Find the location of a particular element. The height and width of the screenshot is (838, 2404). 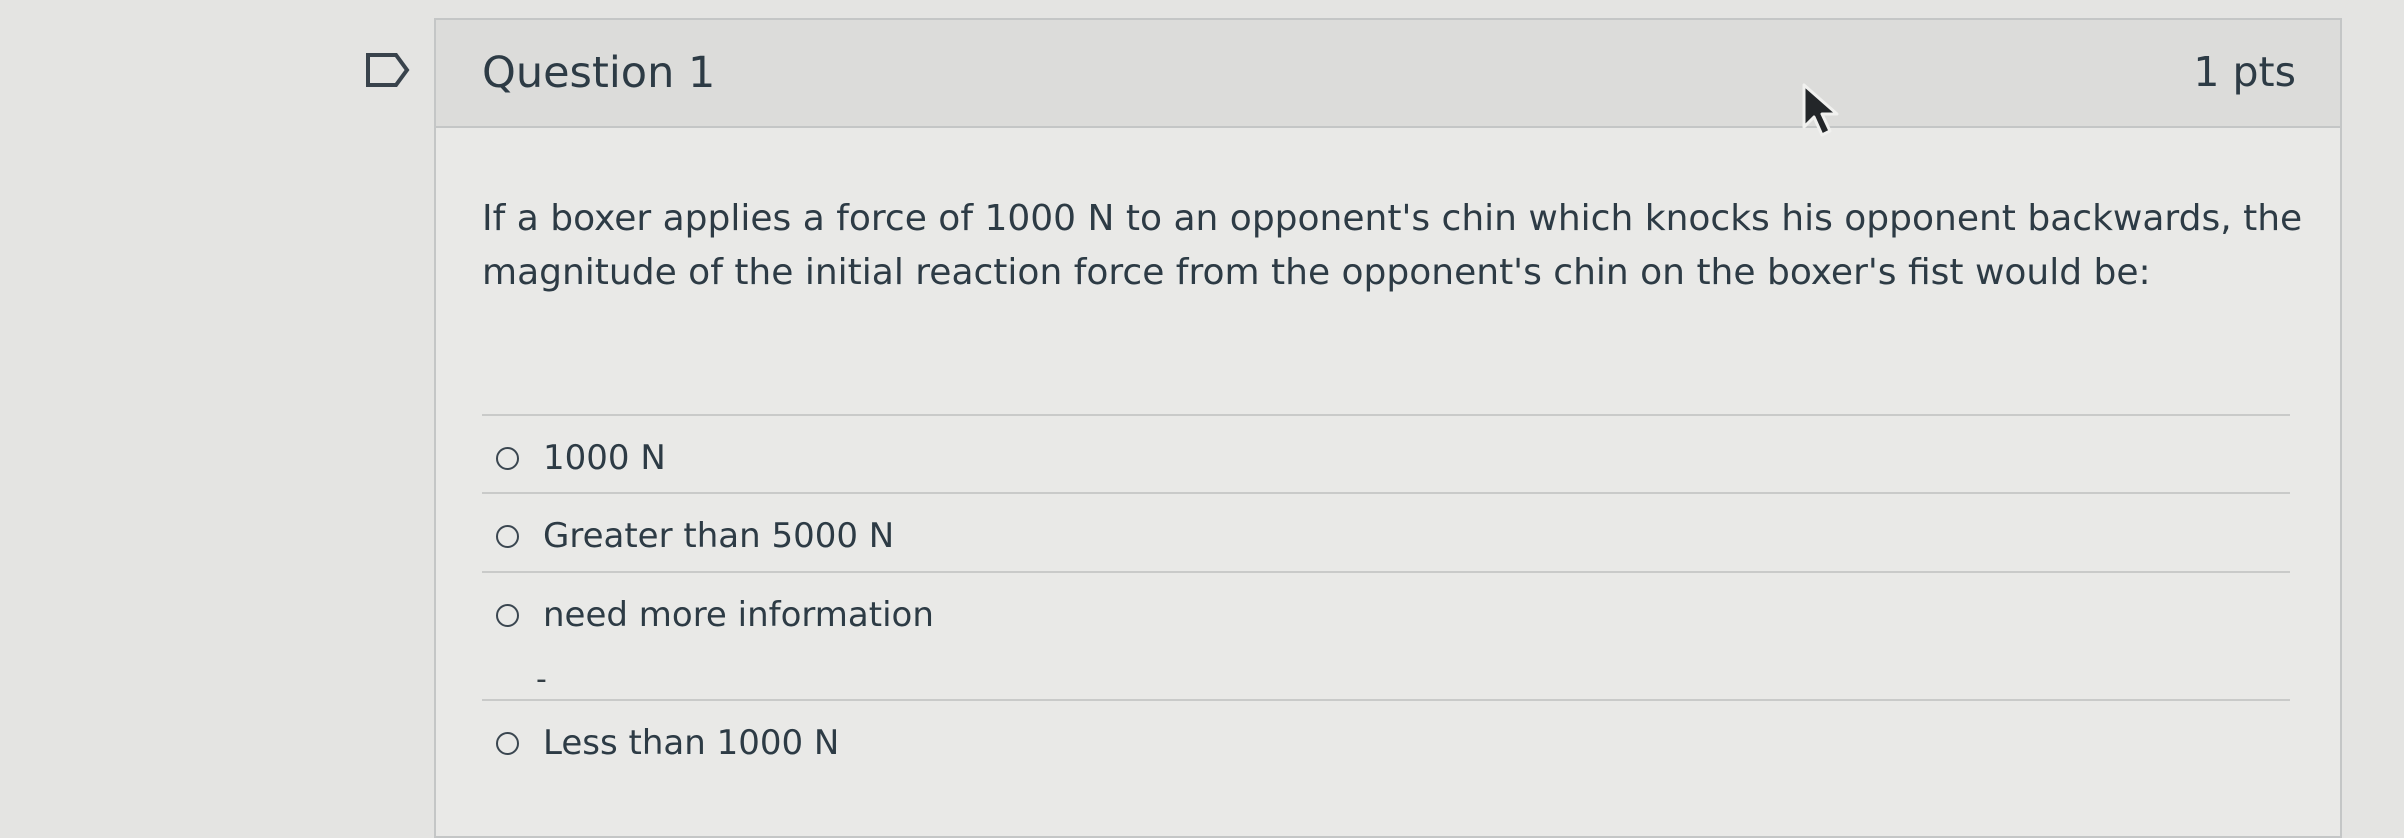

answer-row: Less than 1000 N is located at coordinates (667, 743).